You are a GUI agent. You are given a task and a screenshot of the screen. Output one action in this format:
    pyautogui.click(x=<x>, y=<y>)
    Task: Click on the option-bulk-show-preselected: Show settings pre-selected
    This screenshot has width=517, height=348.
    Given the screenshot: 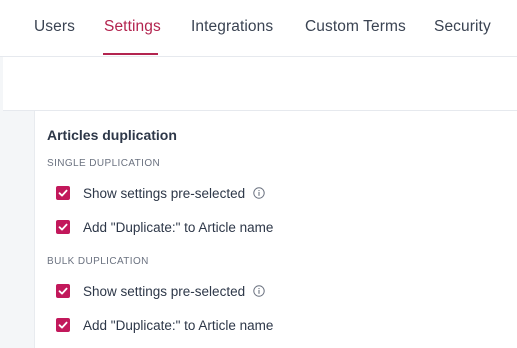 What is the action you would take?
    pyautogui.click(x=160, y=291)
    